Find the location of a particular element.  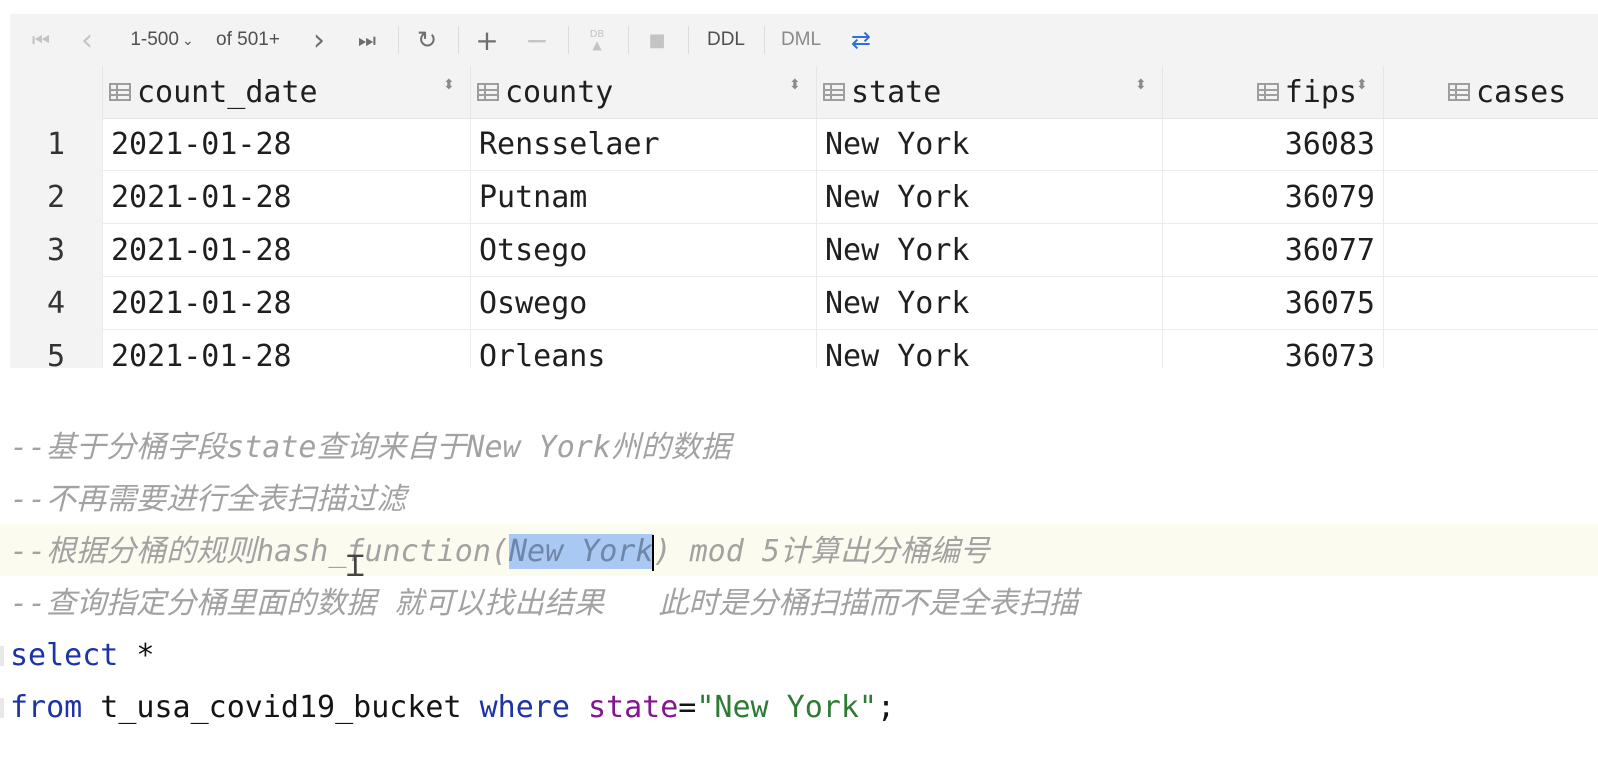

row-number: 3 is located at coordinates (56, 250).